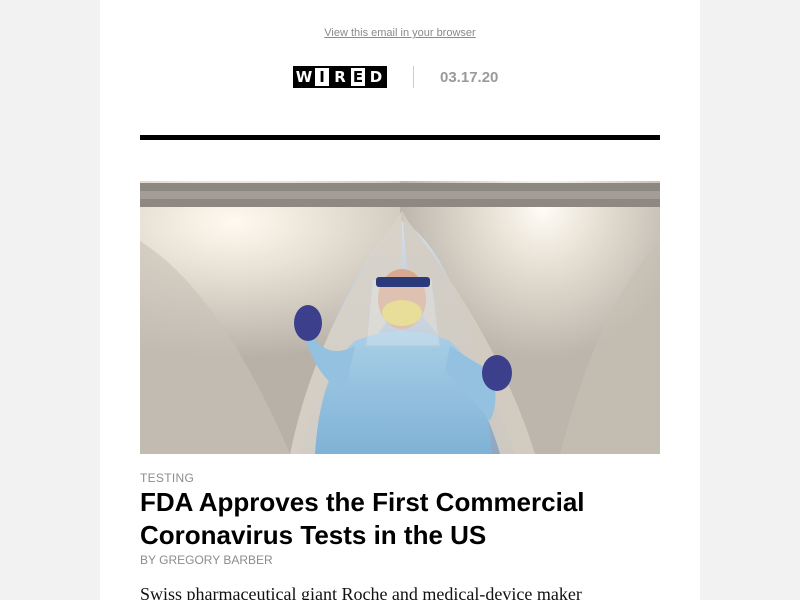  What do you see at coordinates (322, 77) in the screenshot?
I see `logo-letter: I` at bounding box center [322, 77].